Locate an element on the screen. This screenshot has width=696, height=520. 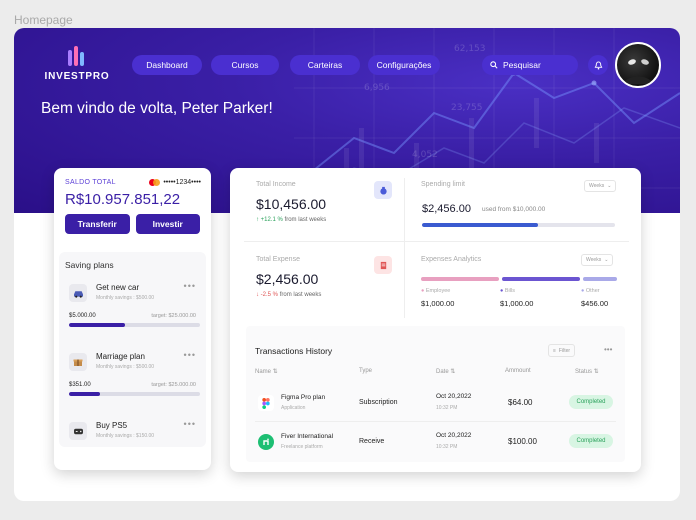
spending-label: Spending limit is located at coordinates (443, 184).